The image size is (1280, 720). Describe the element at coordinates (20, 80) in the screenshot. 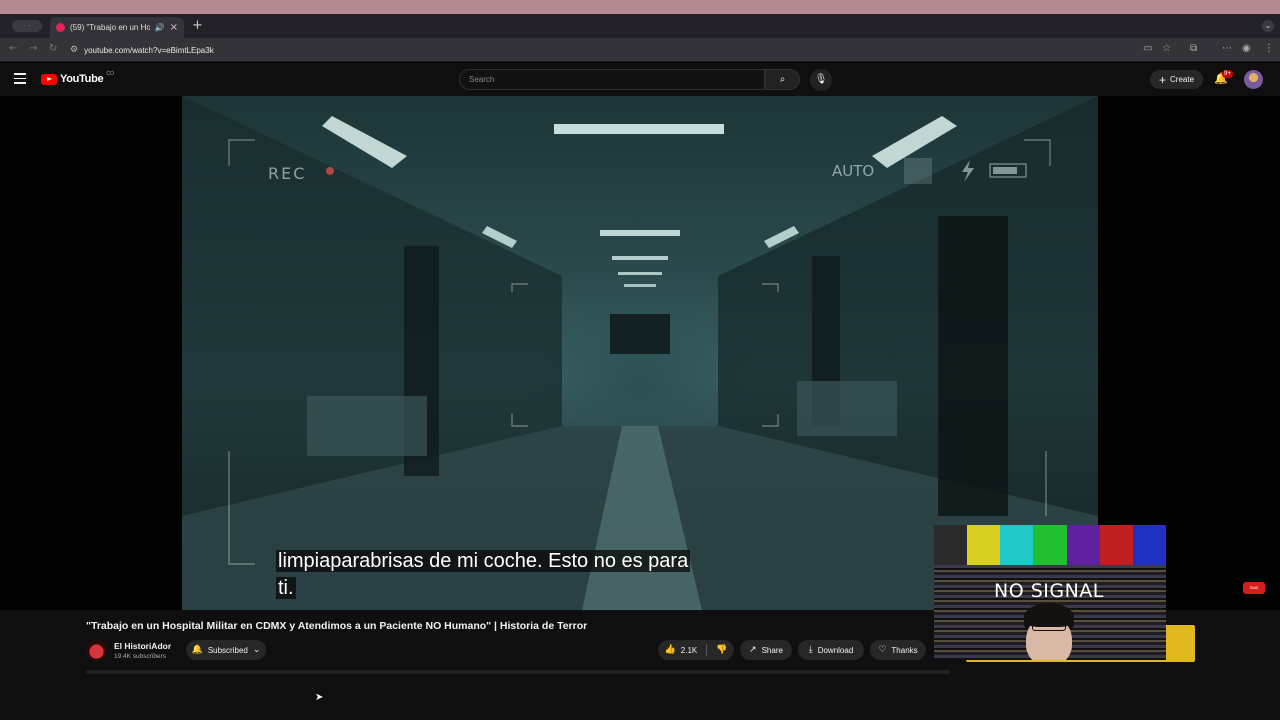

I see `menu-icon` at that location.